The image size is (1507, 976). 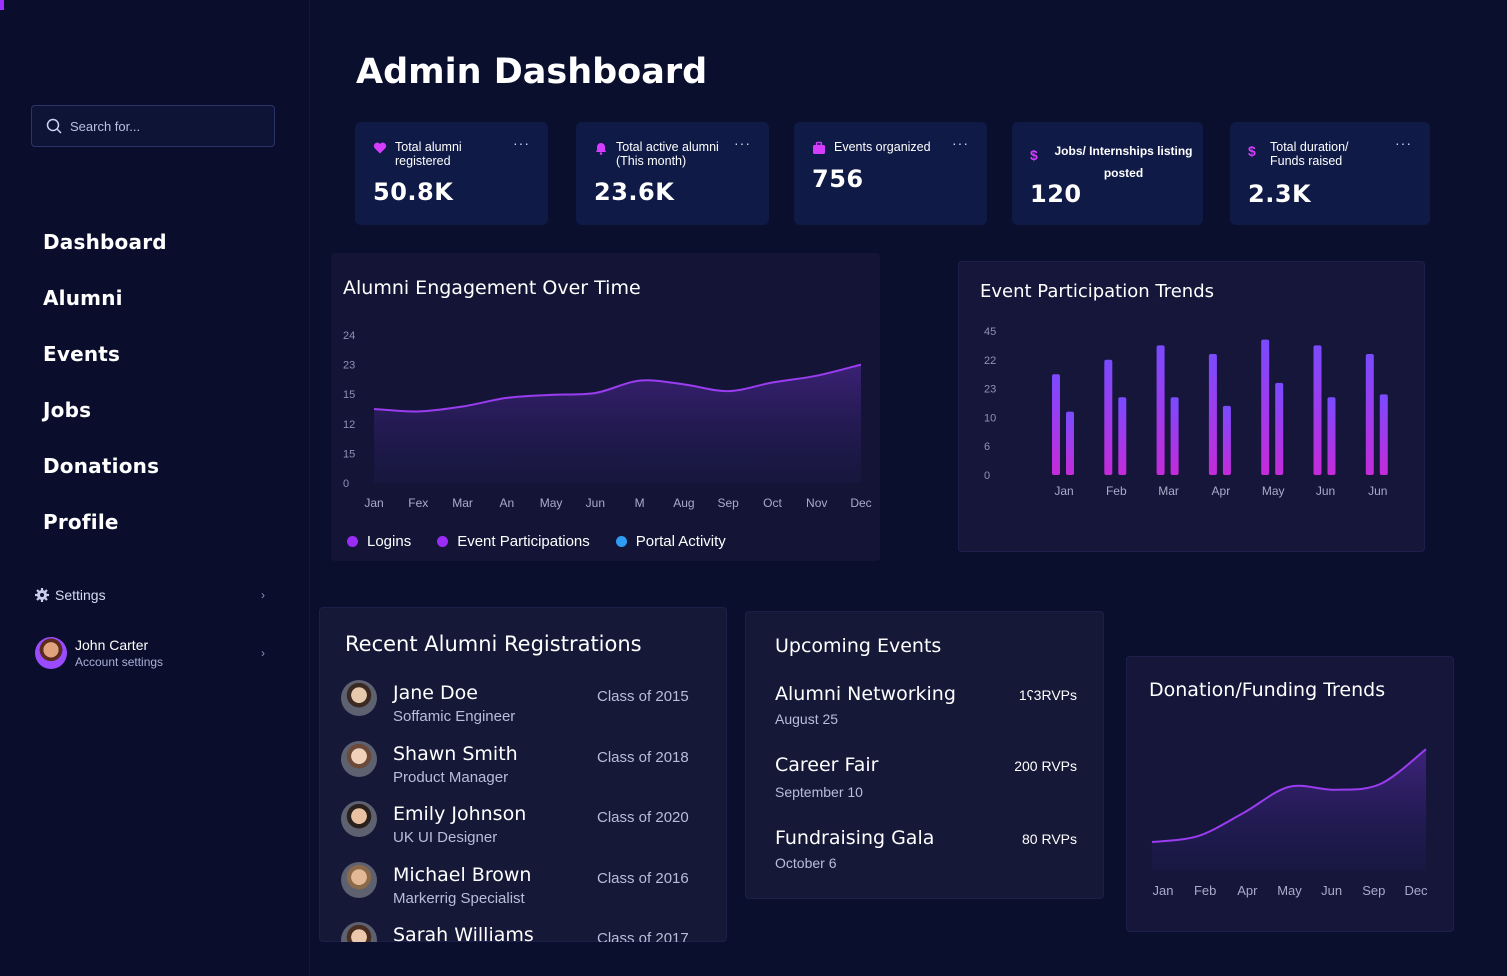 I want to click on nav-item-events: Events, so click(x=105, y=362).